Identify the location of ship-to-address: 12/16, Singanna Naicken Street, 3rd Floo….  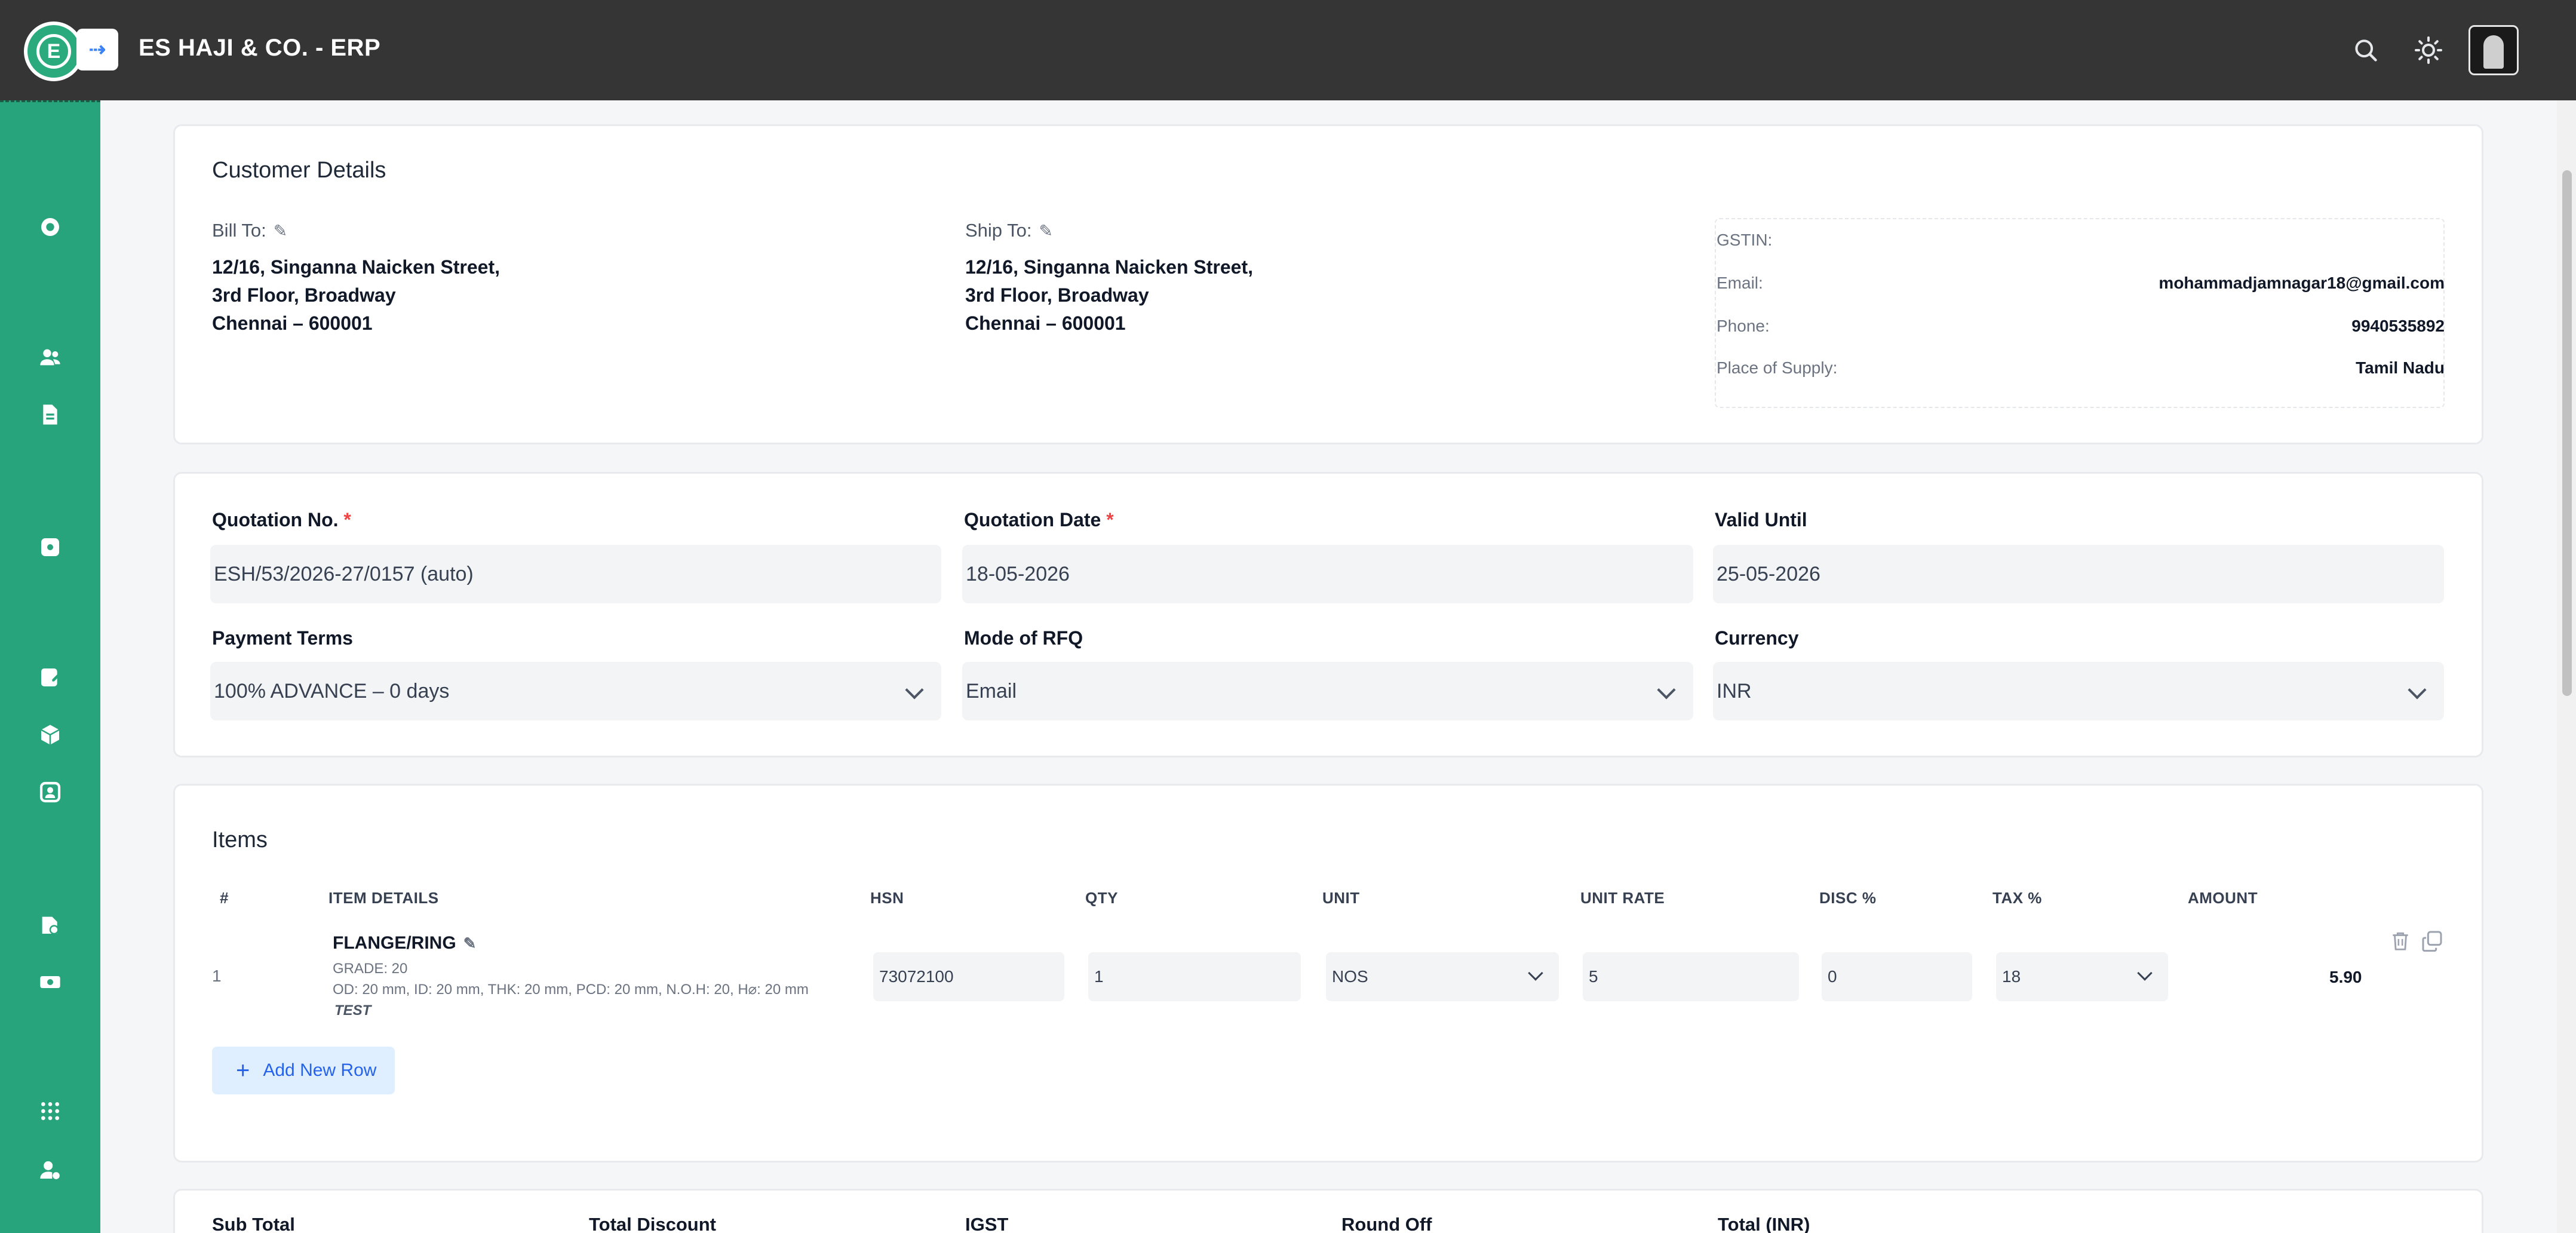
(1109, 295).